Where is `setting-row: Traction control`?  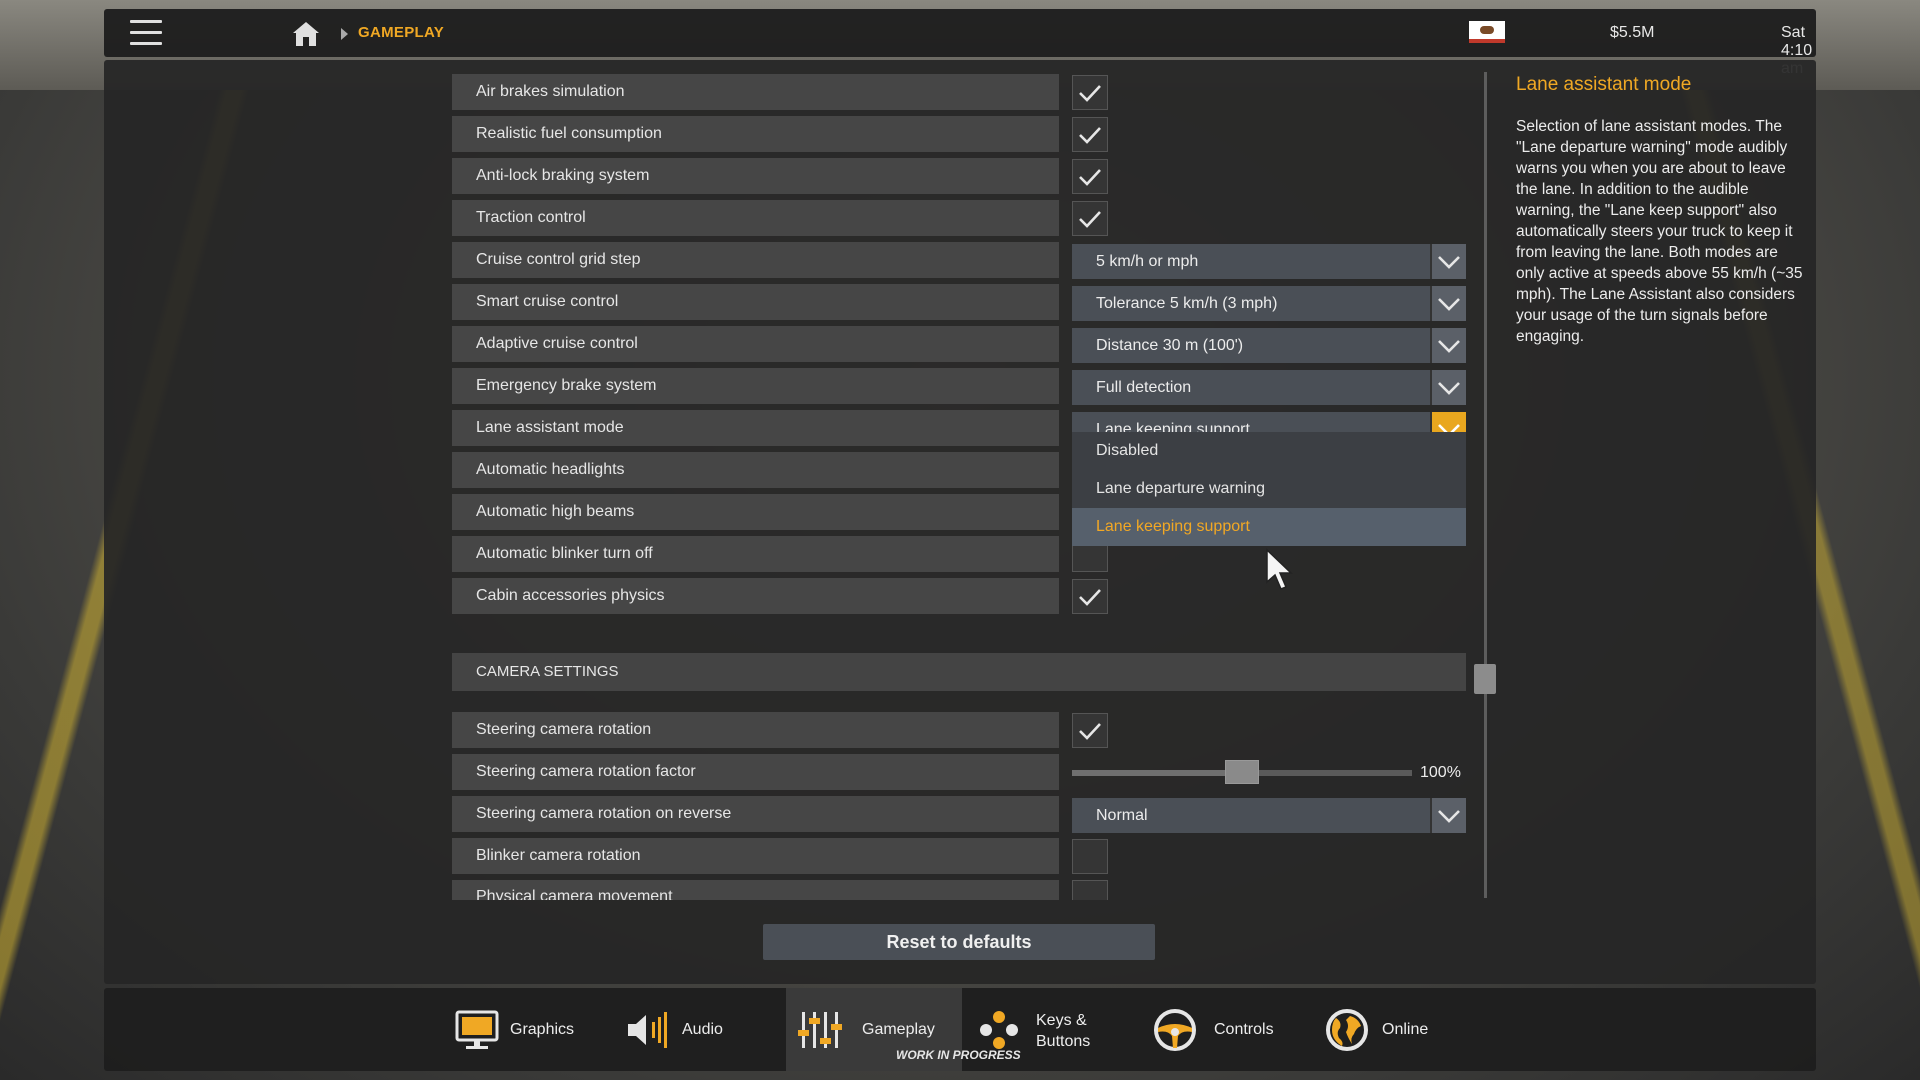 setting-row: Traction control is located at coordinates (1015, 218).